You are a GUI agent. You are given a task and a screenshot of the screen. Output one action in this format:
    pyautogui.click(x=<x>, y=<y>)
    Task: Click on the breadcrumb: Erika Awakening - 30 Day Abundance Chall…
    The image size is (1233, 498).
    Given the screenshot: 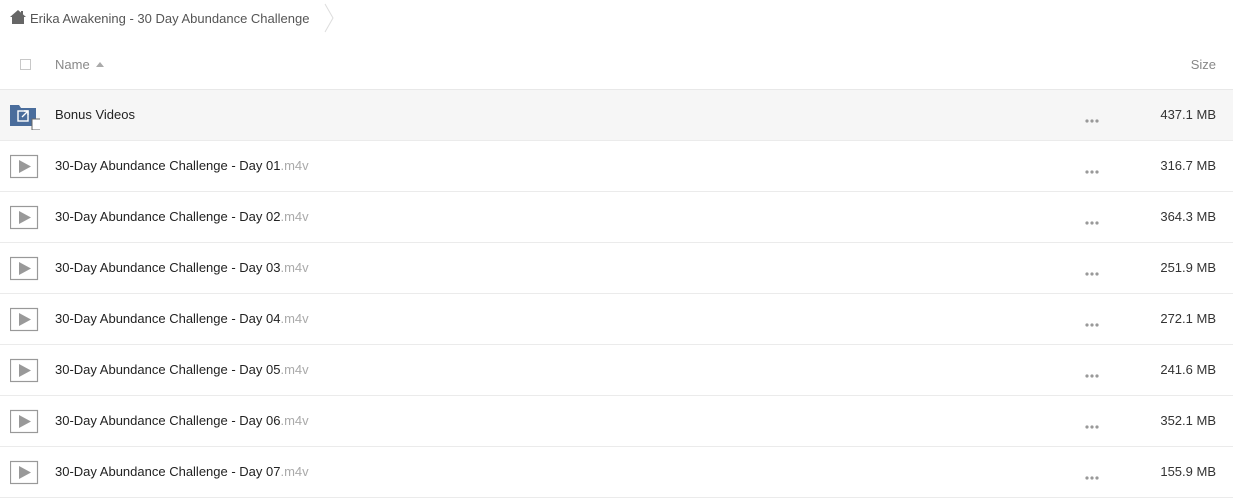 What is the action you would take?
    pyautogui.click(x=616, y=18)
    